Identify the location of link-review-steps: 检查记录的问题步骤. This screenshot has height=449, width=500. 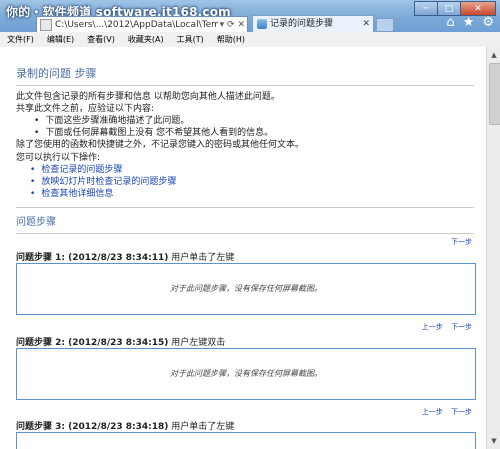
(76, 170).